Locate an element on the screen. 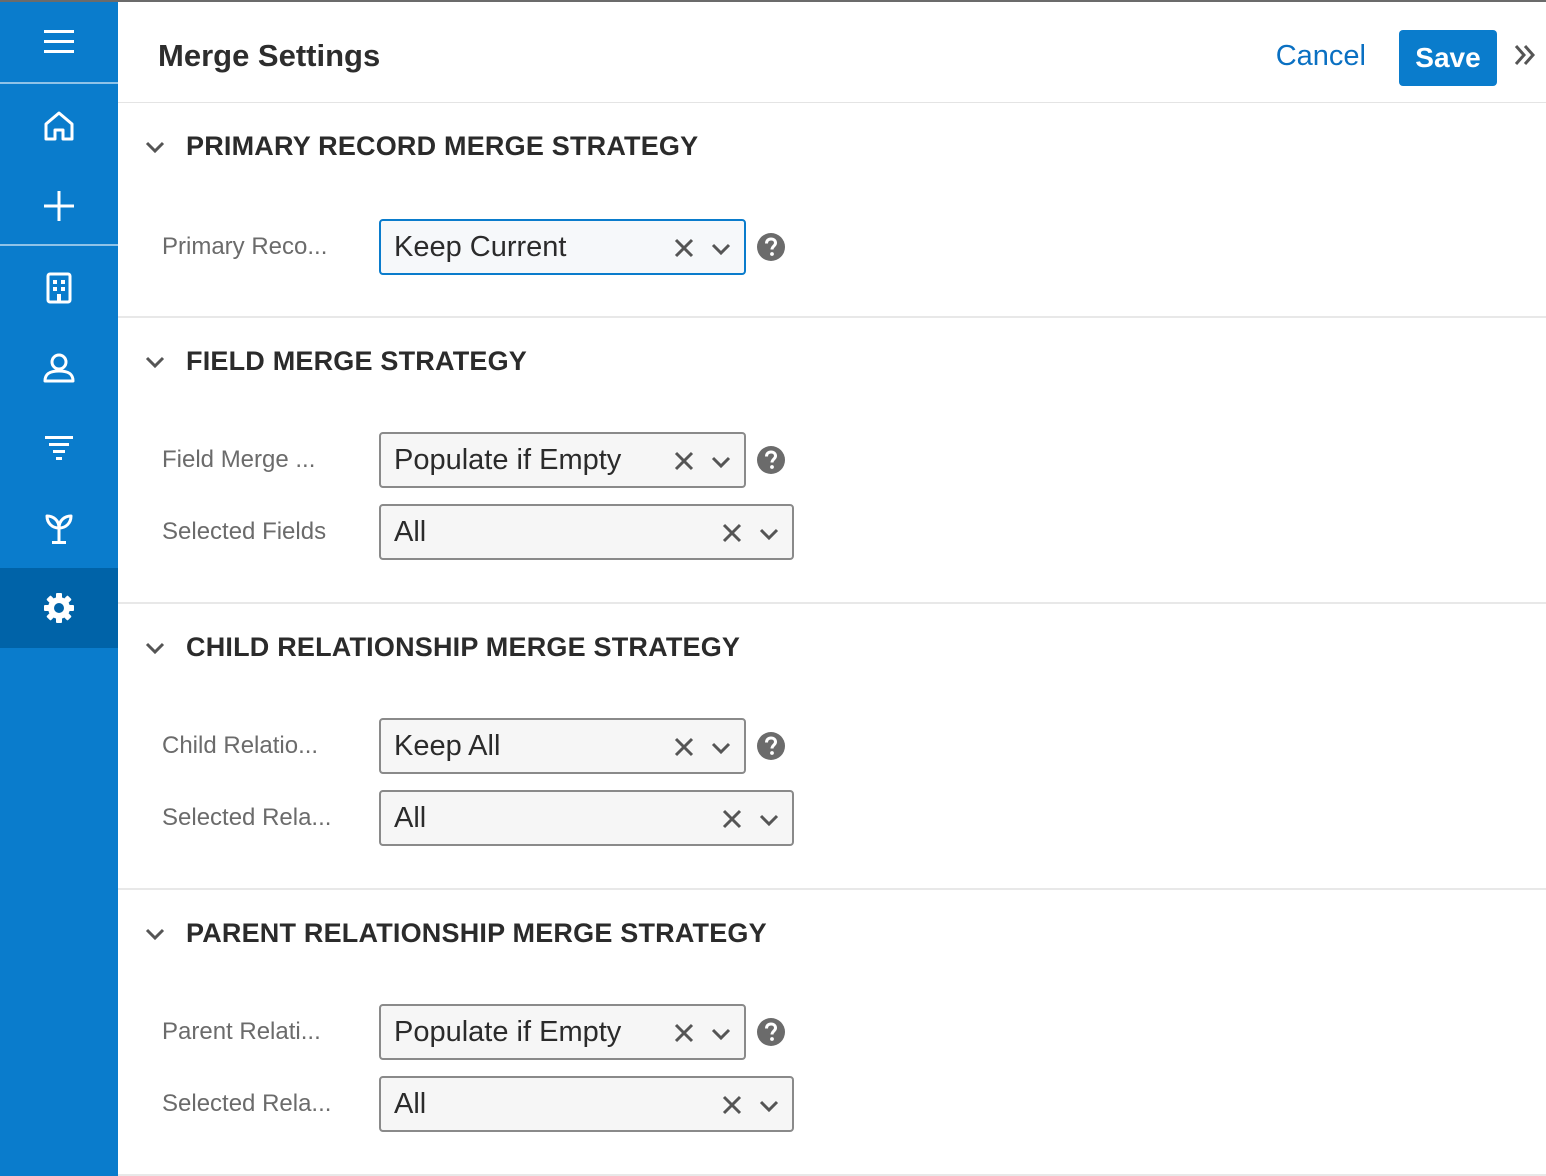  section-title: PRIMARY RECORD MERGE STRATEGY is located at coordinates (442, 146).